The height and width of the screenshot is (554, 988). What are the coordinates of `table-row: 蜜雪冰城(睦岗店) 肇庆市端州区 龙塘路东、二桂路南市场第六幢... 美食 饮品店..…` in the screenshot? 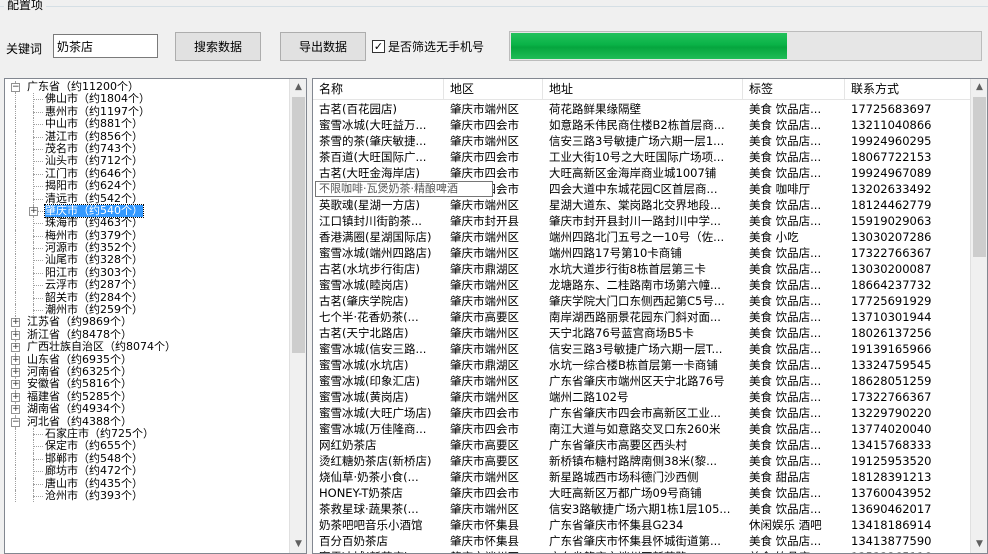 It's located at (642, 285).